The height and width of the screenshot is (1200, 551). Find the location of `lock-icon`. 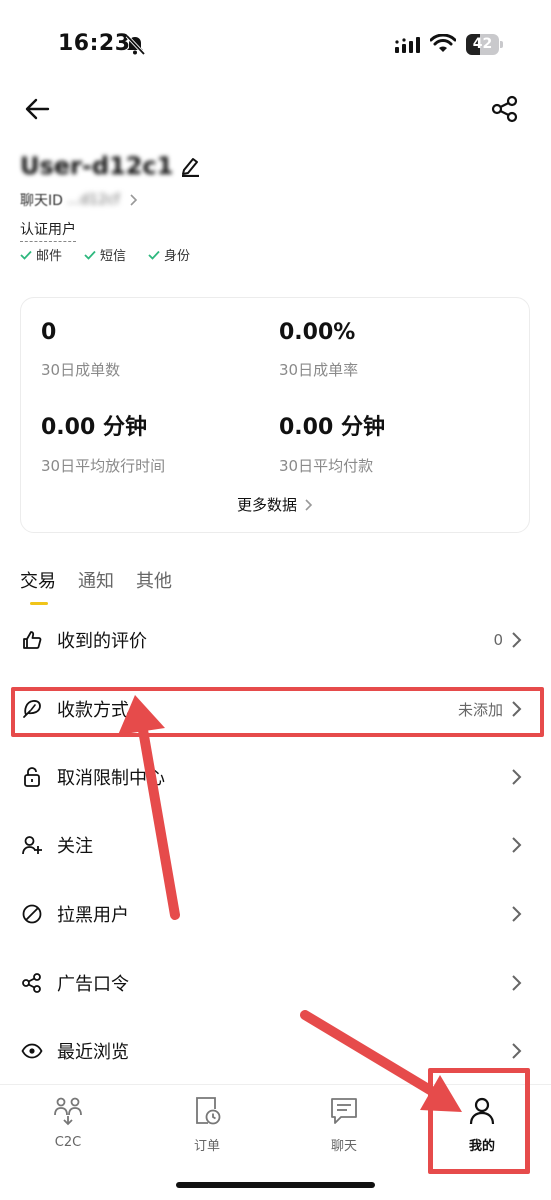

lock-icon is located at coordinates (32, 777).